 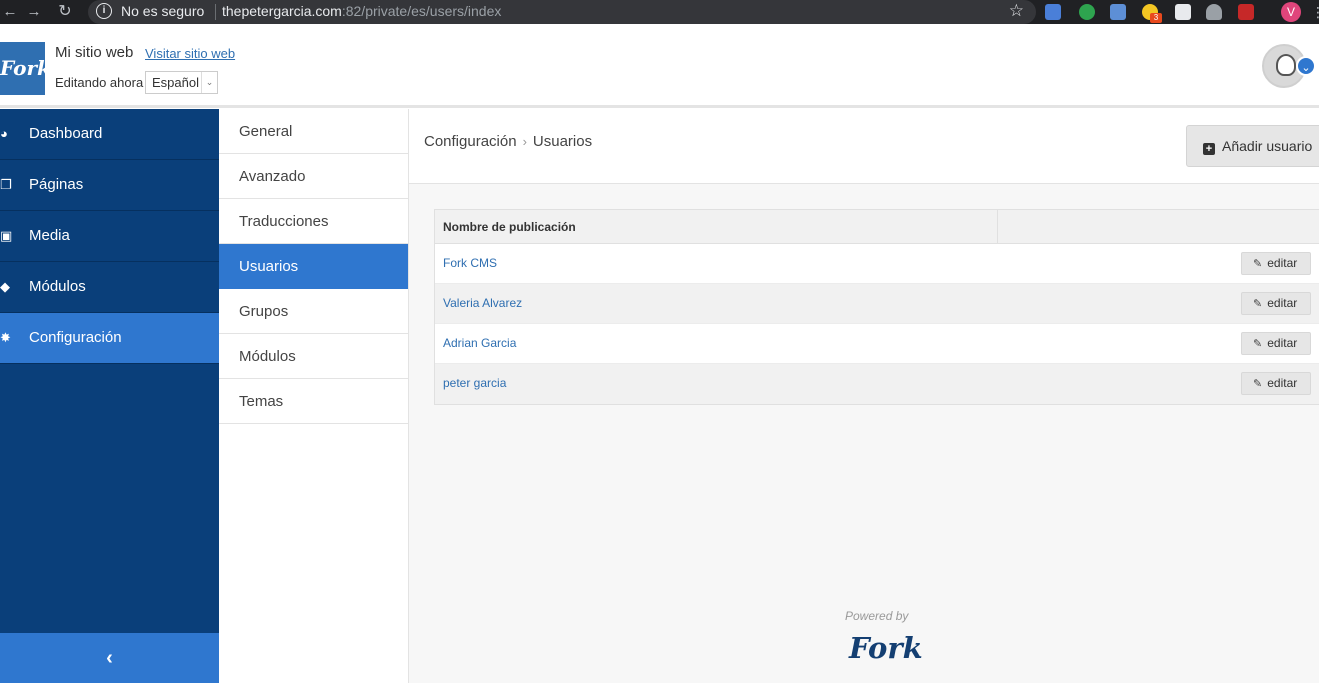 I want to click on breadcrumb-settings: Configuración, so click(x=470, y=141).